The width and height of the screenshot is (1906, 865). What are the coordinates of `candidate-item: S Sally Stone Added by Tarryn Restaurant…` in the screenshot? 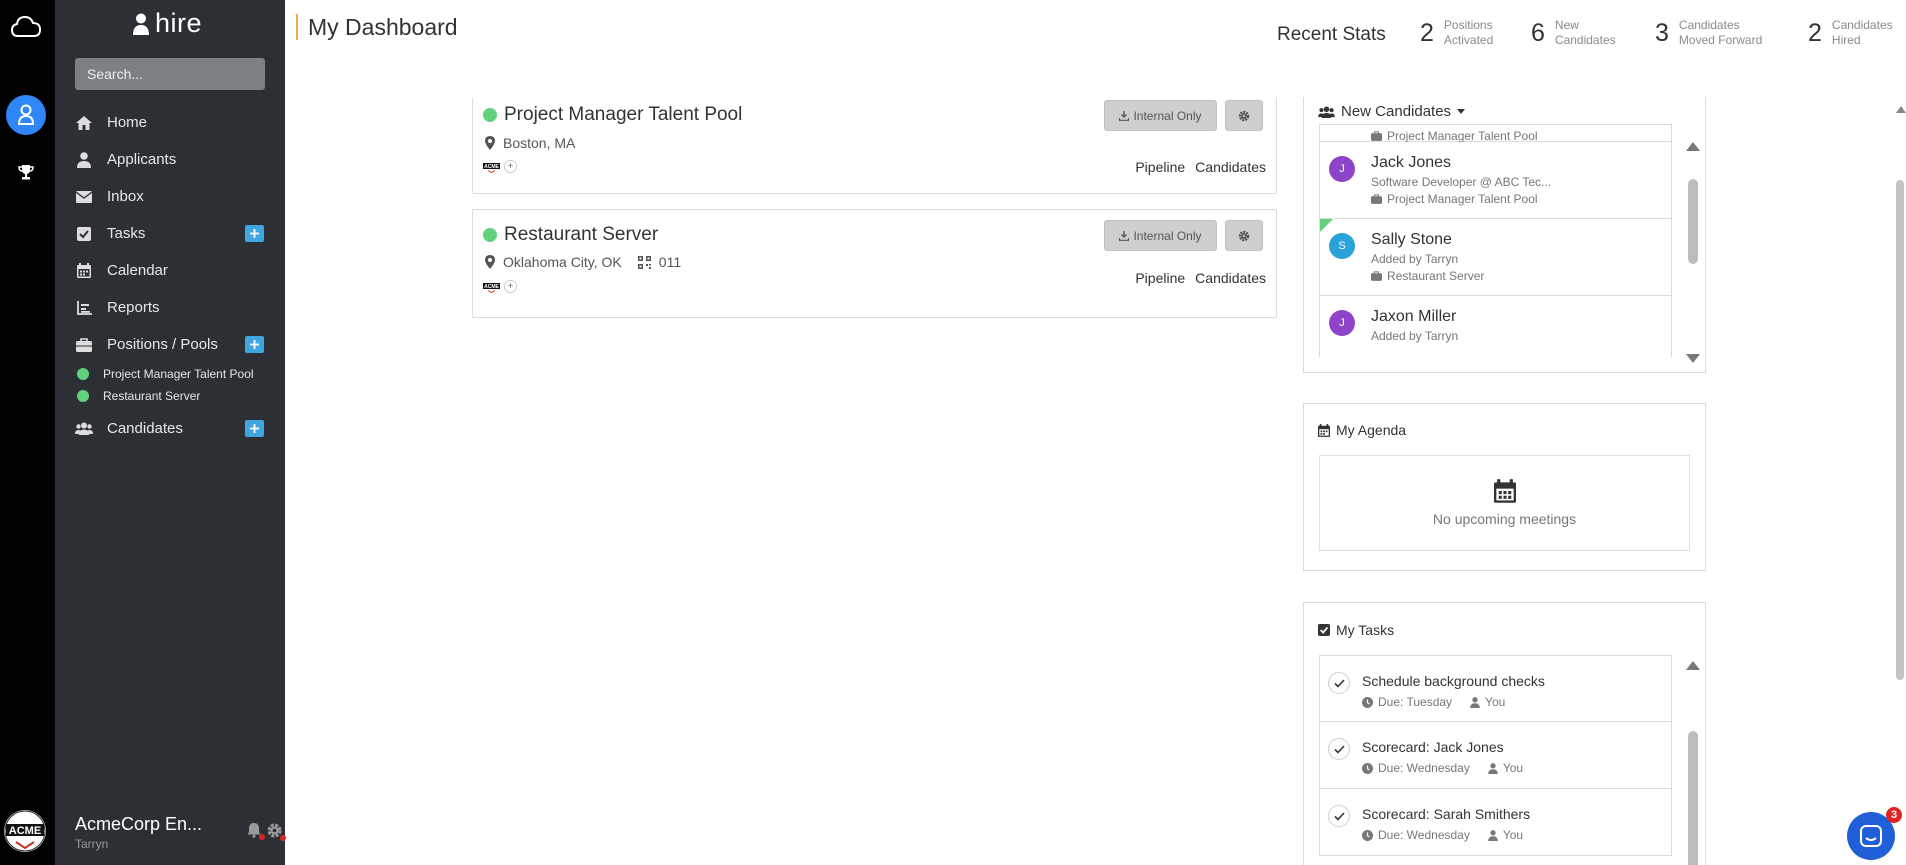 It's located at (1495, 257).